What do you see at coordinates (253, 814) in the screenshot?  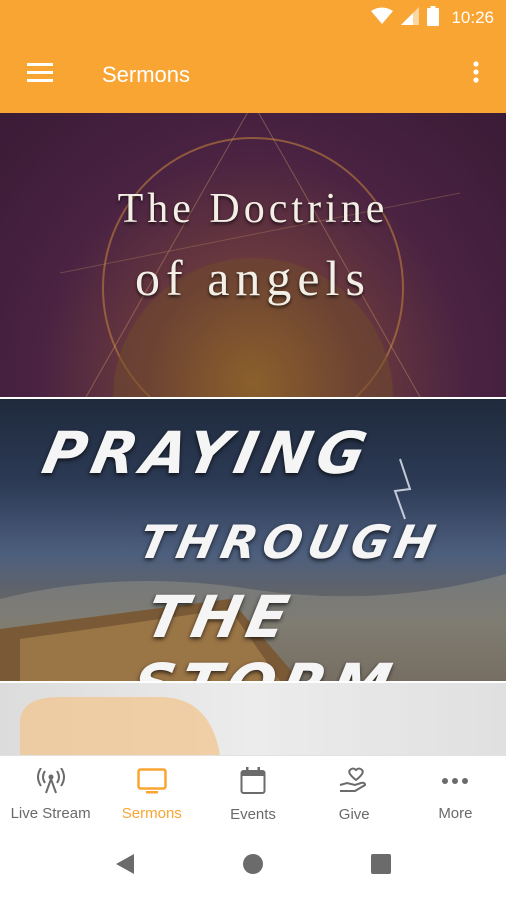 I see `nav-label: Events` at bounding box center [253, 814].